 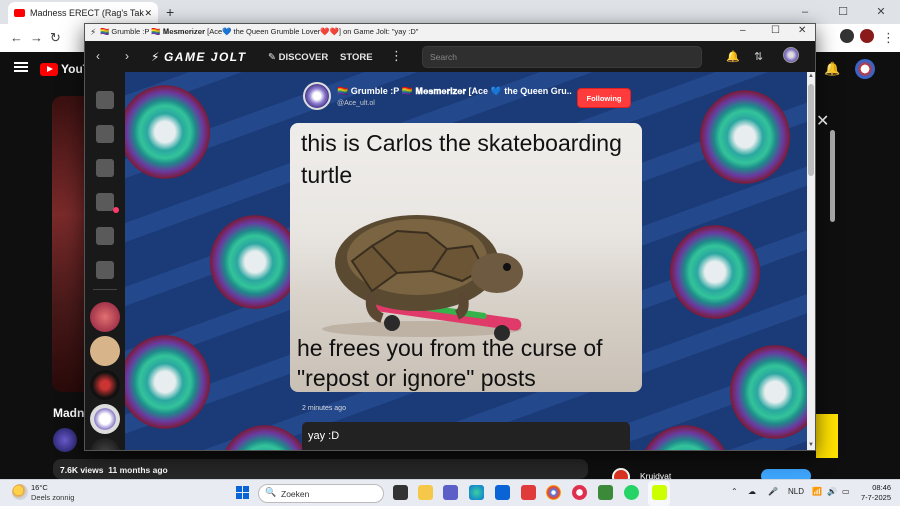 What do you see at coordinates (425, 492) in the screenshot?
I see `file-explorer-icon` at bounding box center [425, 492].